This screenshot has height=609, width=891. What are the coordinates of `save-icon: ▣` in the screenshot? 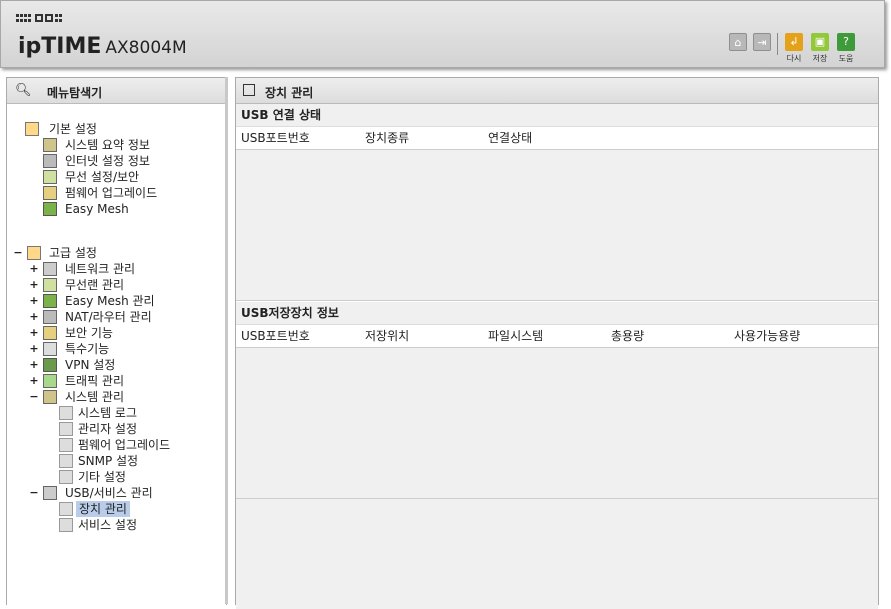 It's located at (820, 42).